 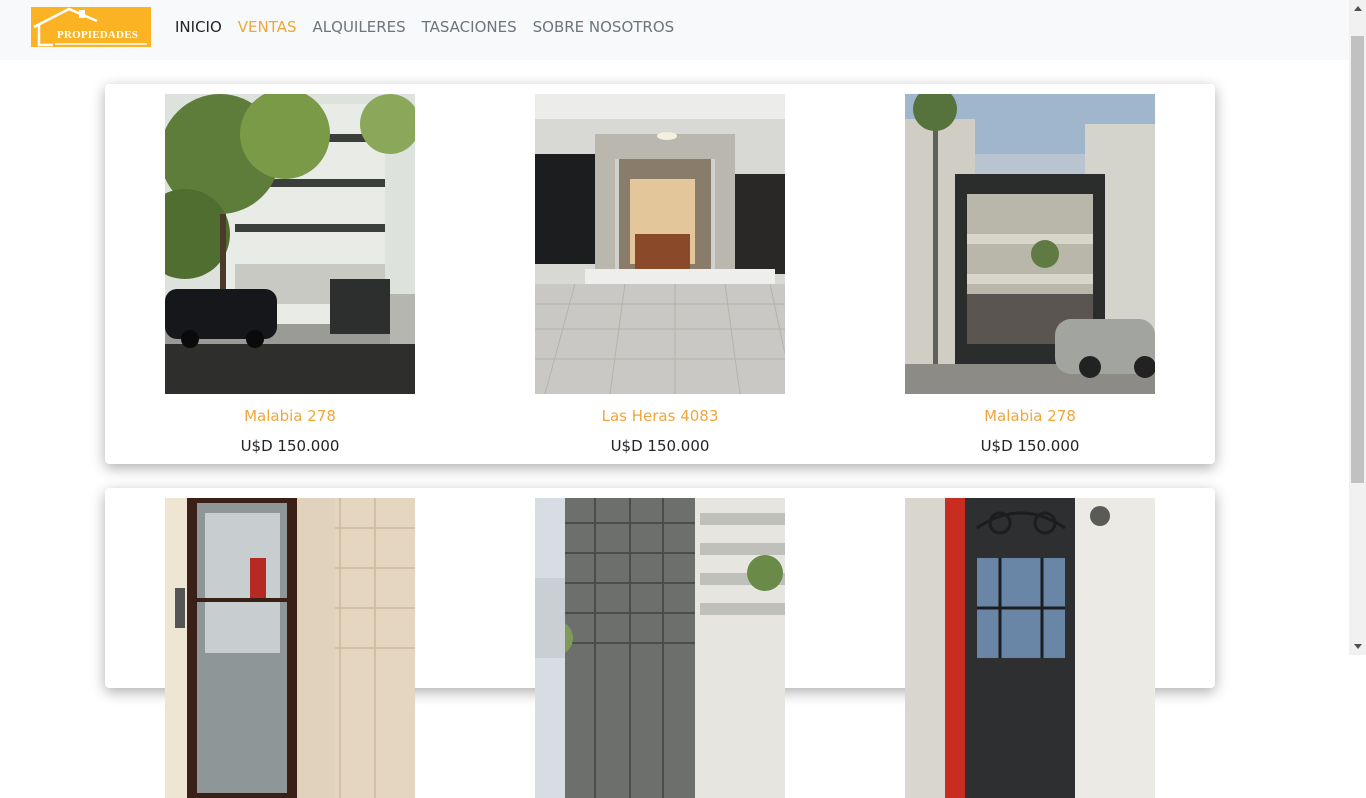 I want to click on brand-logo: PROPIEDADES, so click(x=91, y=27).